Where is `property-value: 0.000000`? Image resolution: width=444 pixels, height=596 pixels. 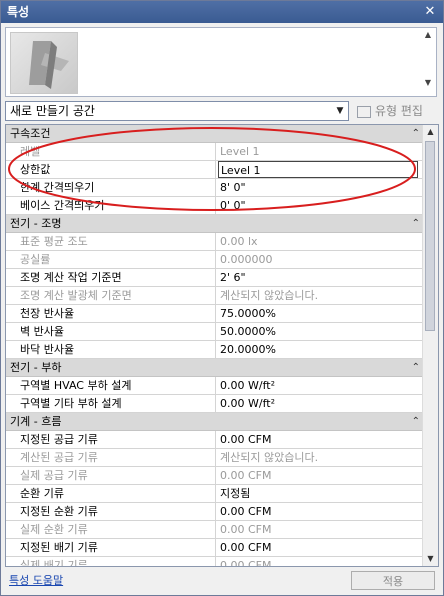
property-value: 0.000000 is located at coordinates (246, 259).